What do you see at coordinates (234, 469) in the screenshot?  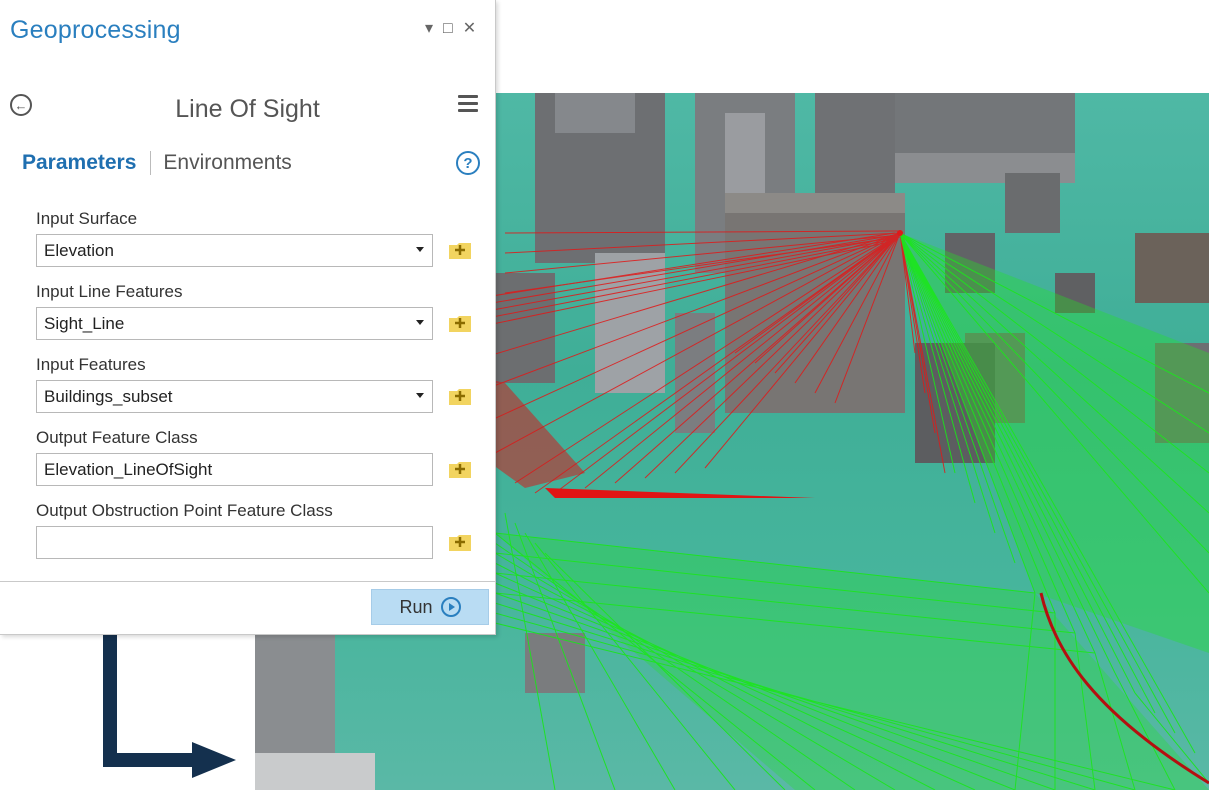 I see `output-feature-class-field: Elevation_LineOfSight` at bounding box center [234, 469].